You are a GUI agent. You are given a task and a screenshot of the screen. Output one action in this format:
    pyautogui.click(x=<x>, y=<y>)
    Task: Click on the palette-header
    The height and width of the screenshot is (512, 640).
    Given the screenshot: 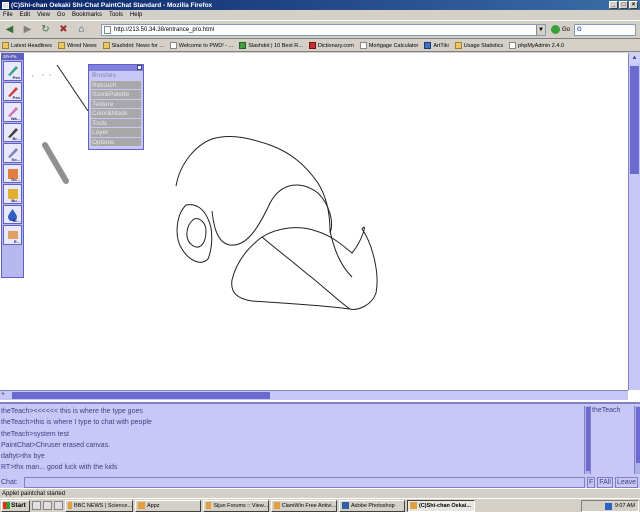 What is the action you would take?
    pyautogui.click(x=116, y=68)
    